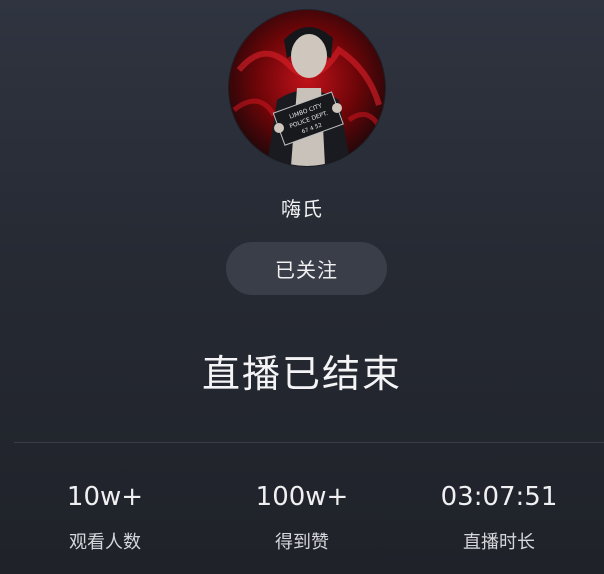 This screenshot has width=604, height=574. Describe the element at coordinates (105, 542) in the screenshot. I see `stat-viewers-label: 观看人数` at that location.